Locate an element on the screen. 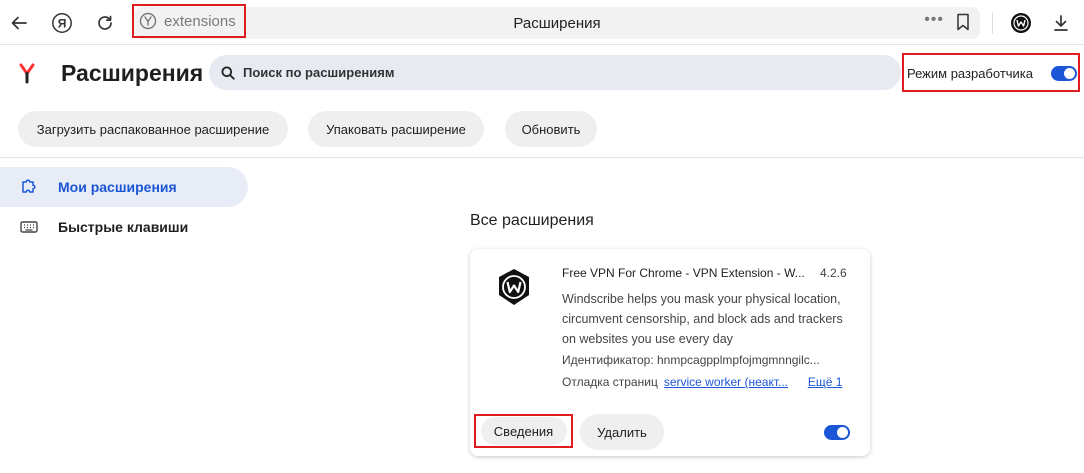  extension-version: 4.2.6 is located at coordinates (833, 273).